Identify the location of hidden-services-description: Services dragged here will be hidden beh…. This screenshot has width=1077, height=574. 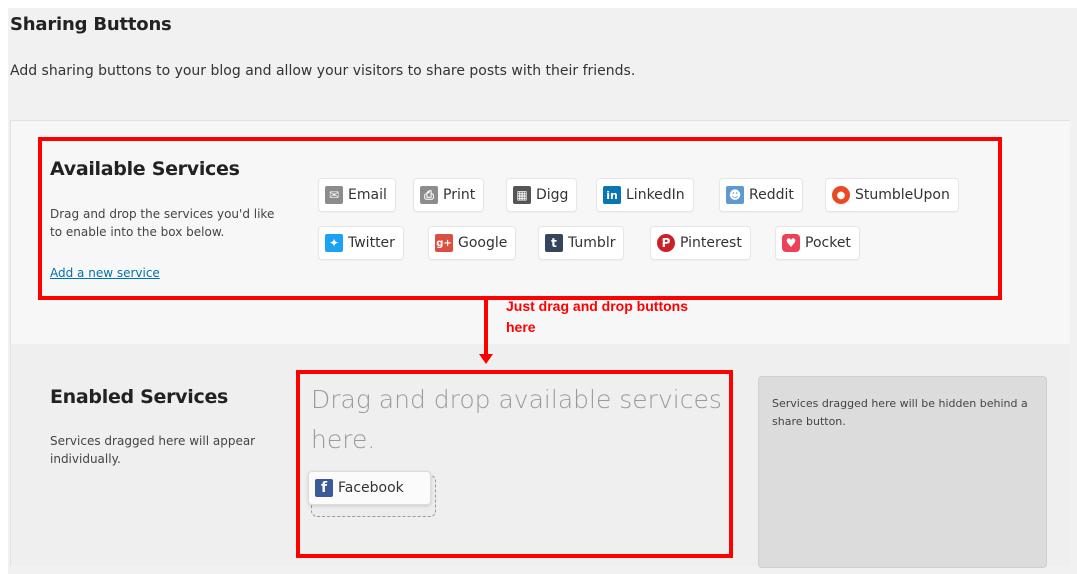
(900, 412).